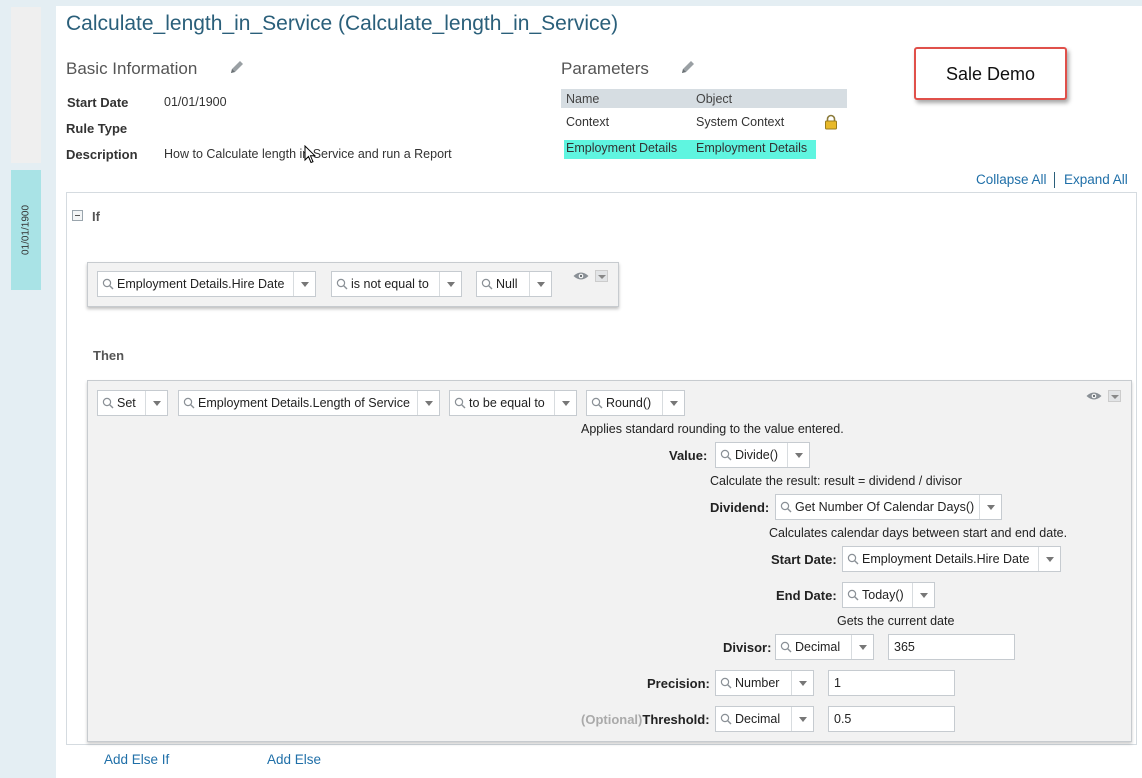  What do you see at coordinates (645, 719) in the screenshot?
I see `threshold-label: (Optional)Threshold:` at bounding box center [645, 719].